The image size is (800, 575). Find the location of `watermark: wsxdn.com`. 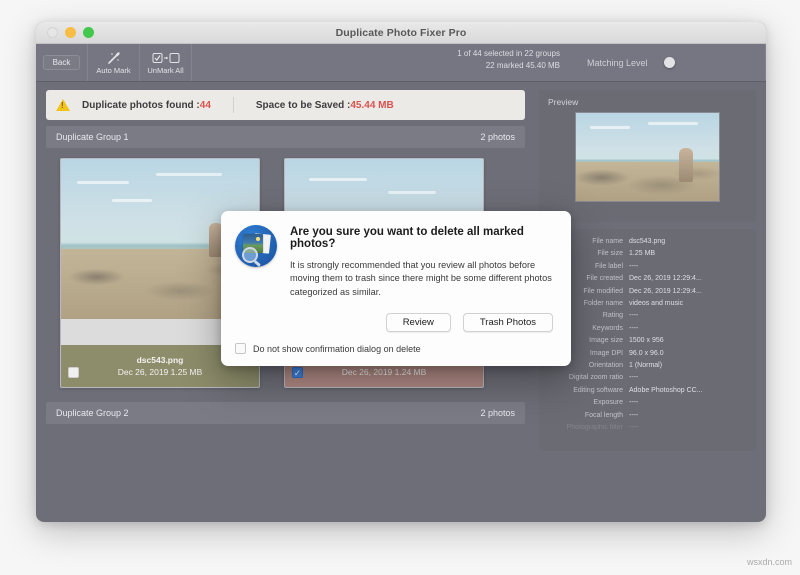

watermark: wsxdn.com is located at coordinates (769, 562).